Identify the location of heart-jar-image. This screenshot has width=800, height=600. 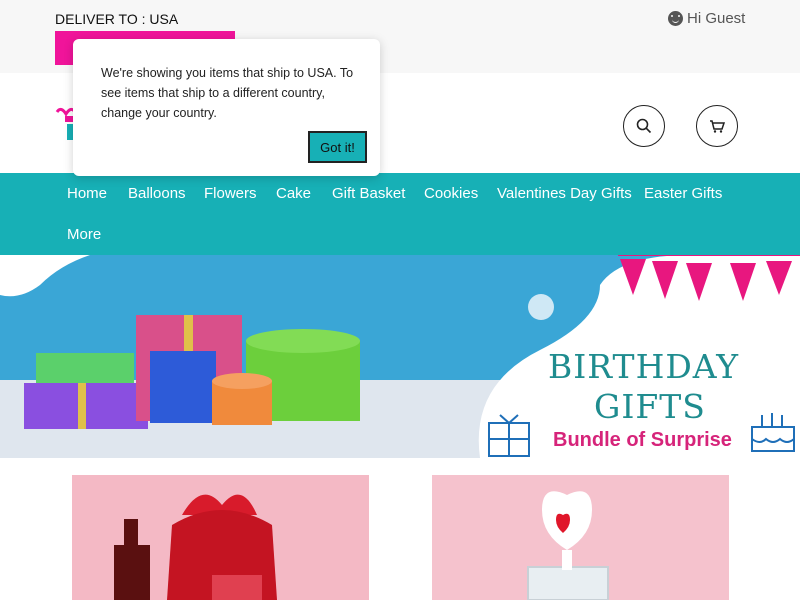
(580, 537).